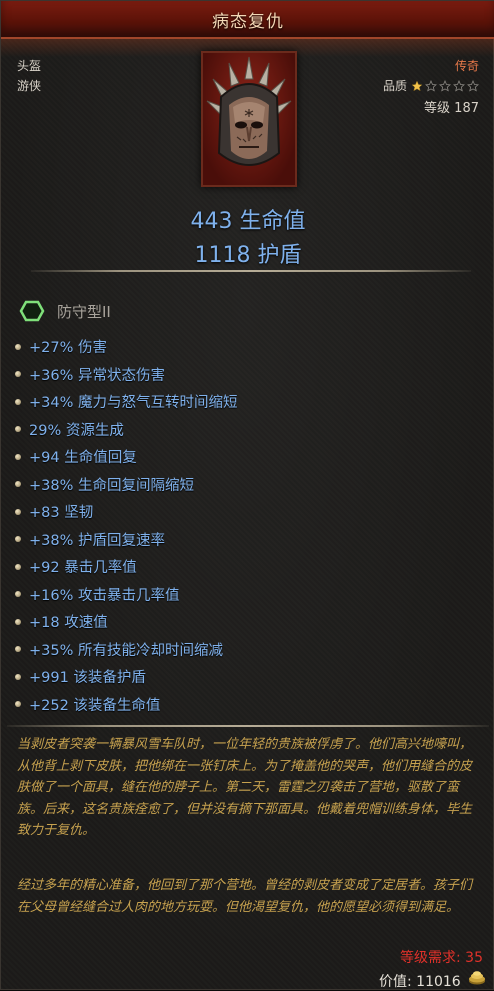 This screenshot has width=494, height=991. I want to click on affix-text: 29% 资源生成, so click(76, 430).